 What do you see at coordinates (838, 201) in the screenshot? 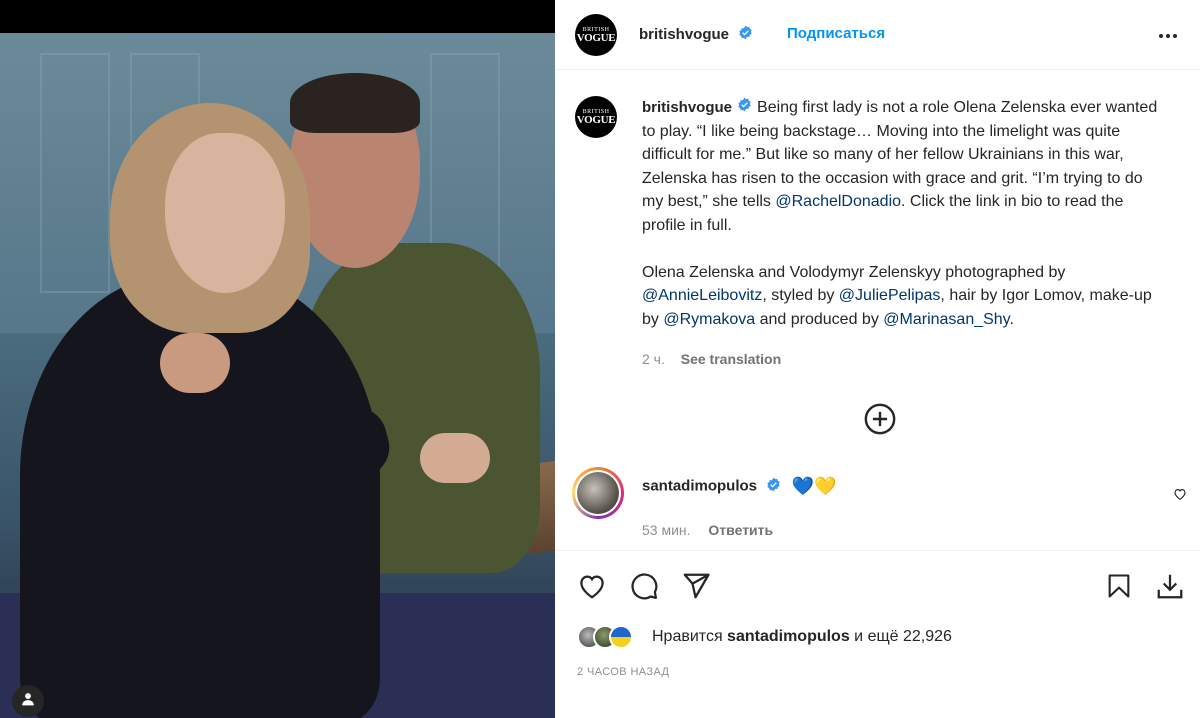
I see `mention-link: @RachelDonadio` at bounding box center [838, 201].